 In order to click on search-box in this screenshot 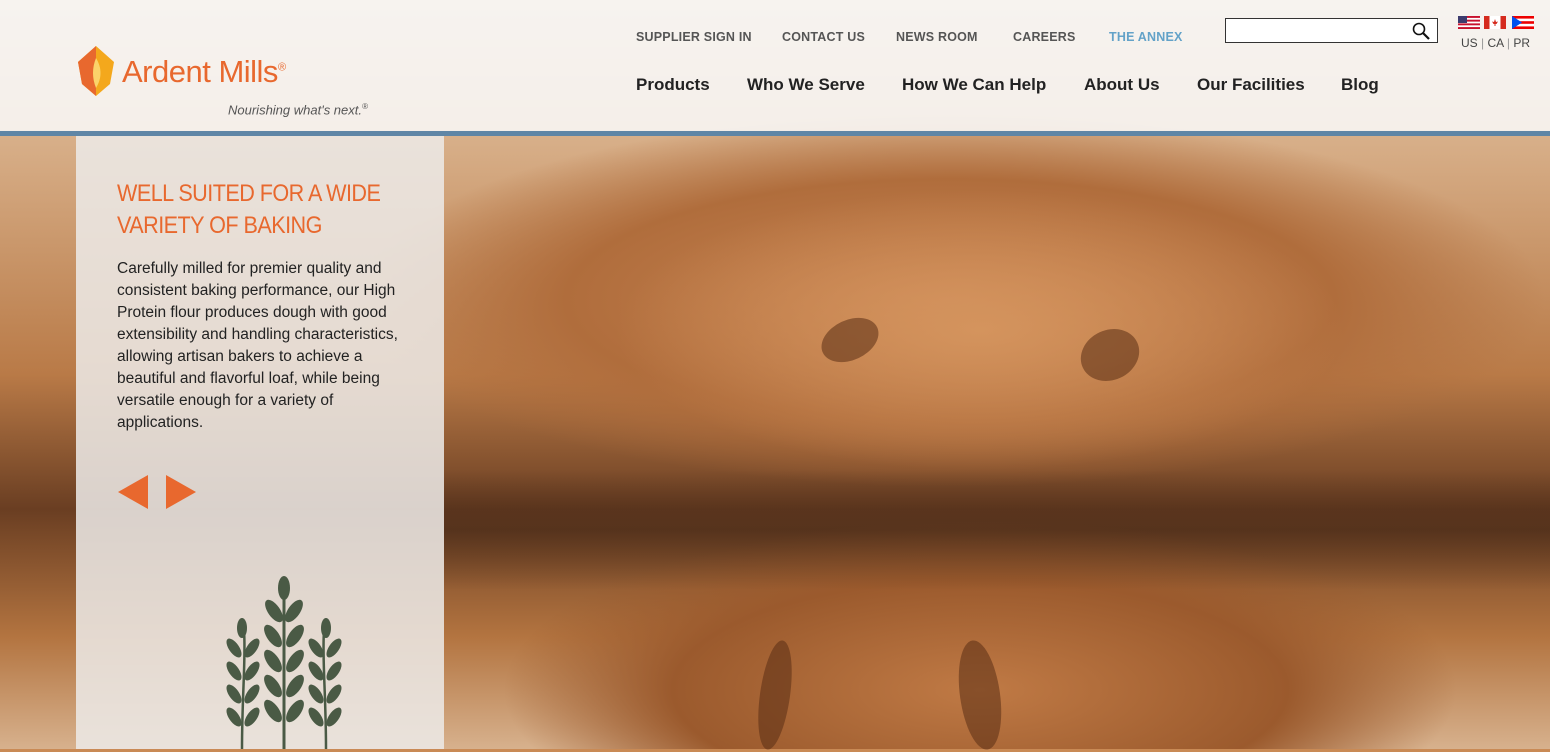, I will do `click(1331, 30)`.